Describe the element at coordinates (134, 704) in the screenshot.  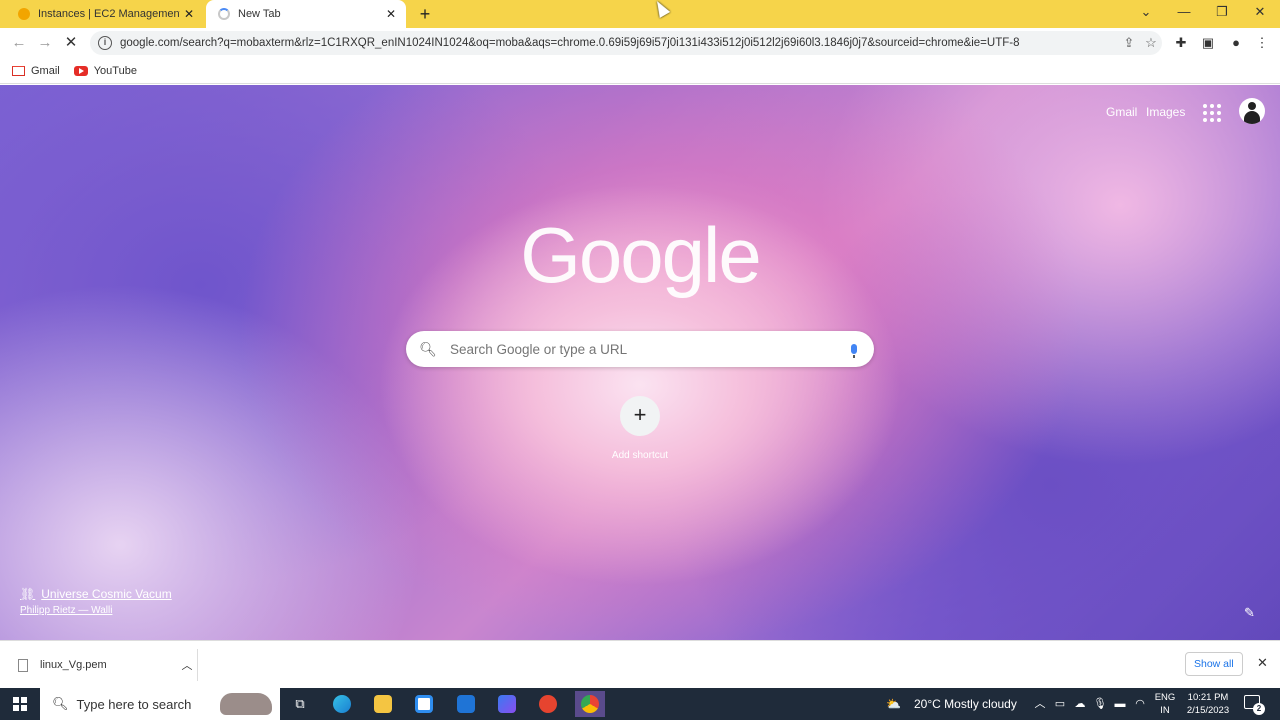
I see `taskbar-search-text: Type here to search` at that location.